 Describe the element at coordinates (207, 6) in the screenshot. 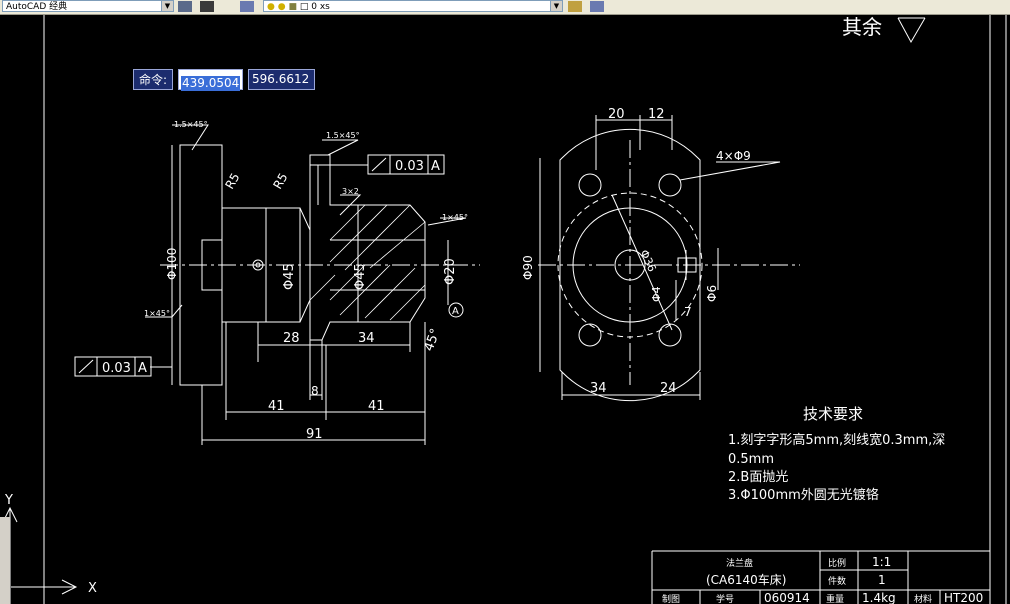

I see `workspace-toggle-icon` at that location.